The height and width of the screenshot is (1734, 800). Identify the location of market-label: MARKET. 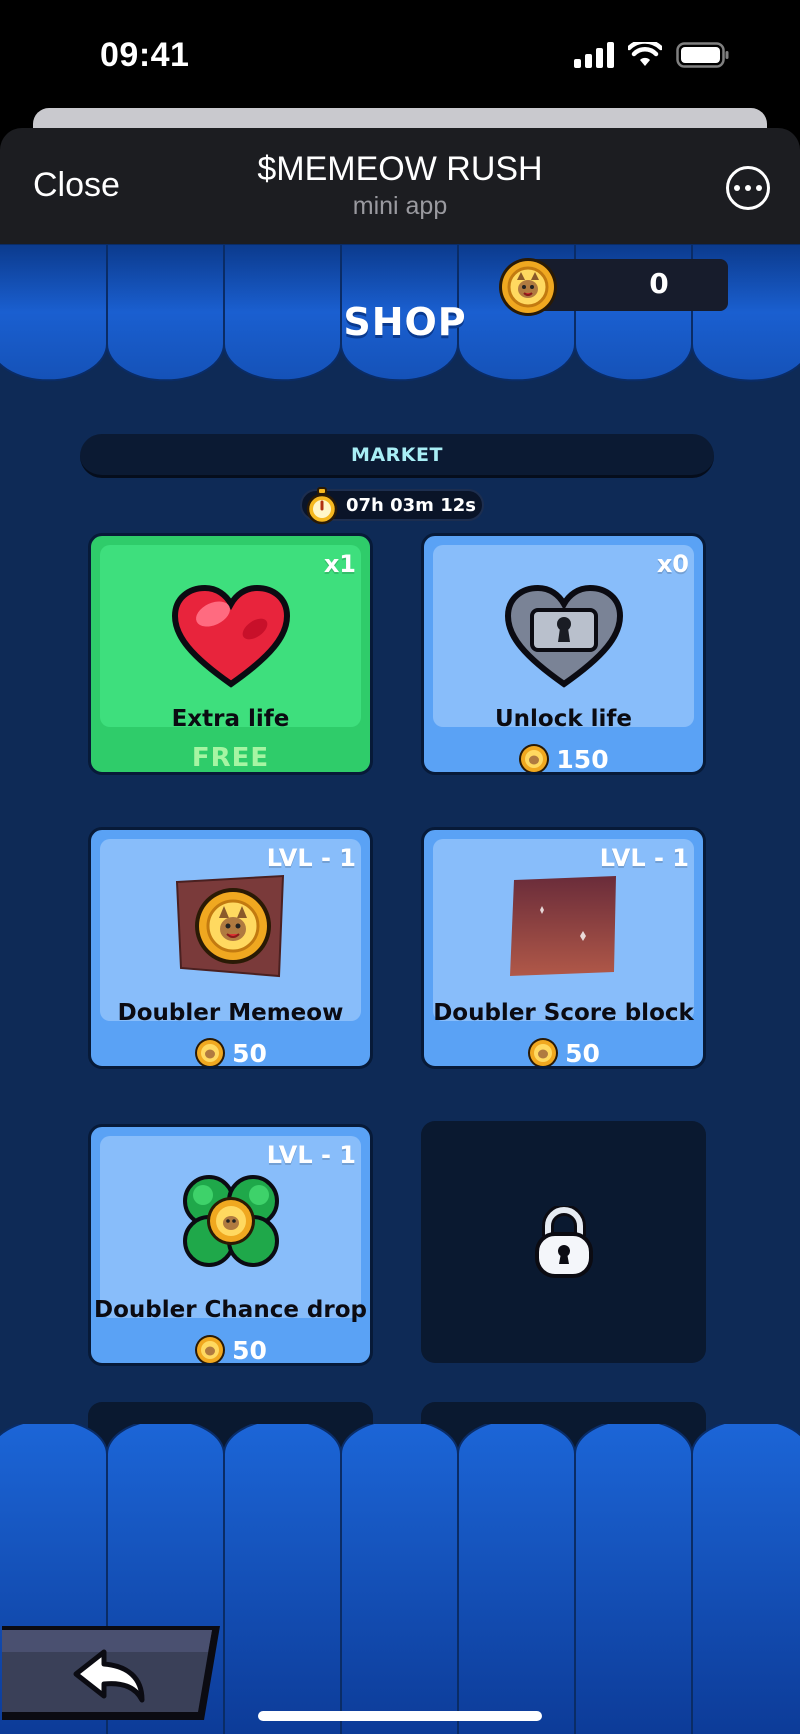
(397, 454).